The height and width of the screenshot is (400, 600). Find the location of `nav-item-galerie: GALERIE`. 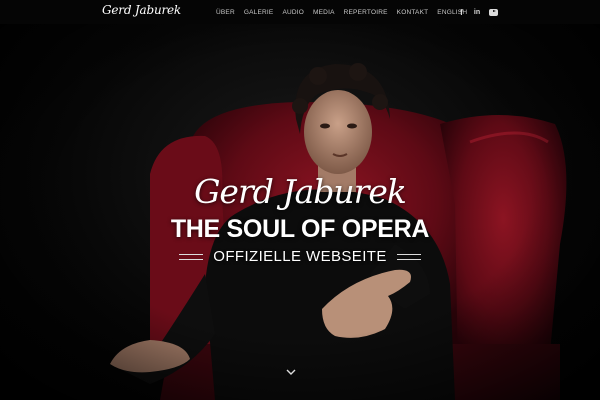

nav-item-galerie: GALERIE is located at coordinates (259, 12).